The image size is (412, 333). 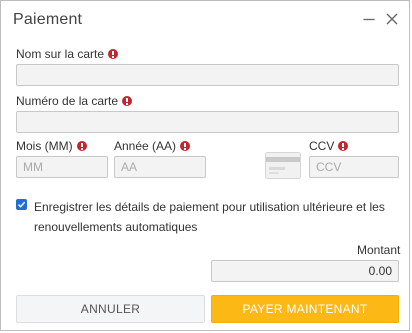 I want to click on year-label: Année (AA), so click(x=152, y=146).